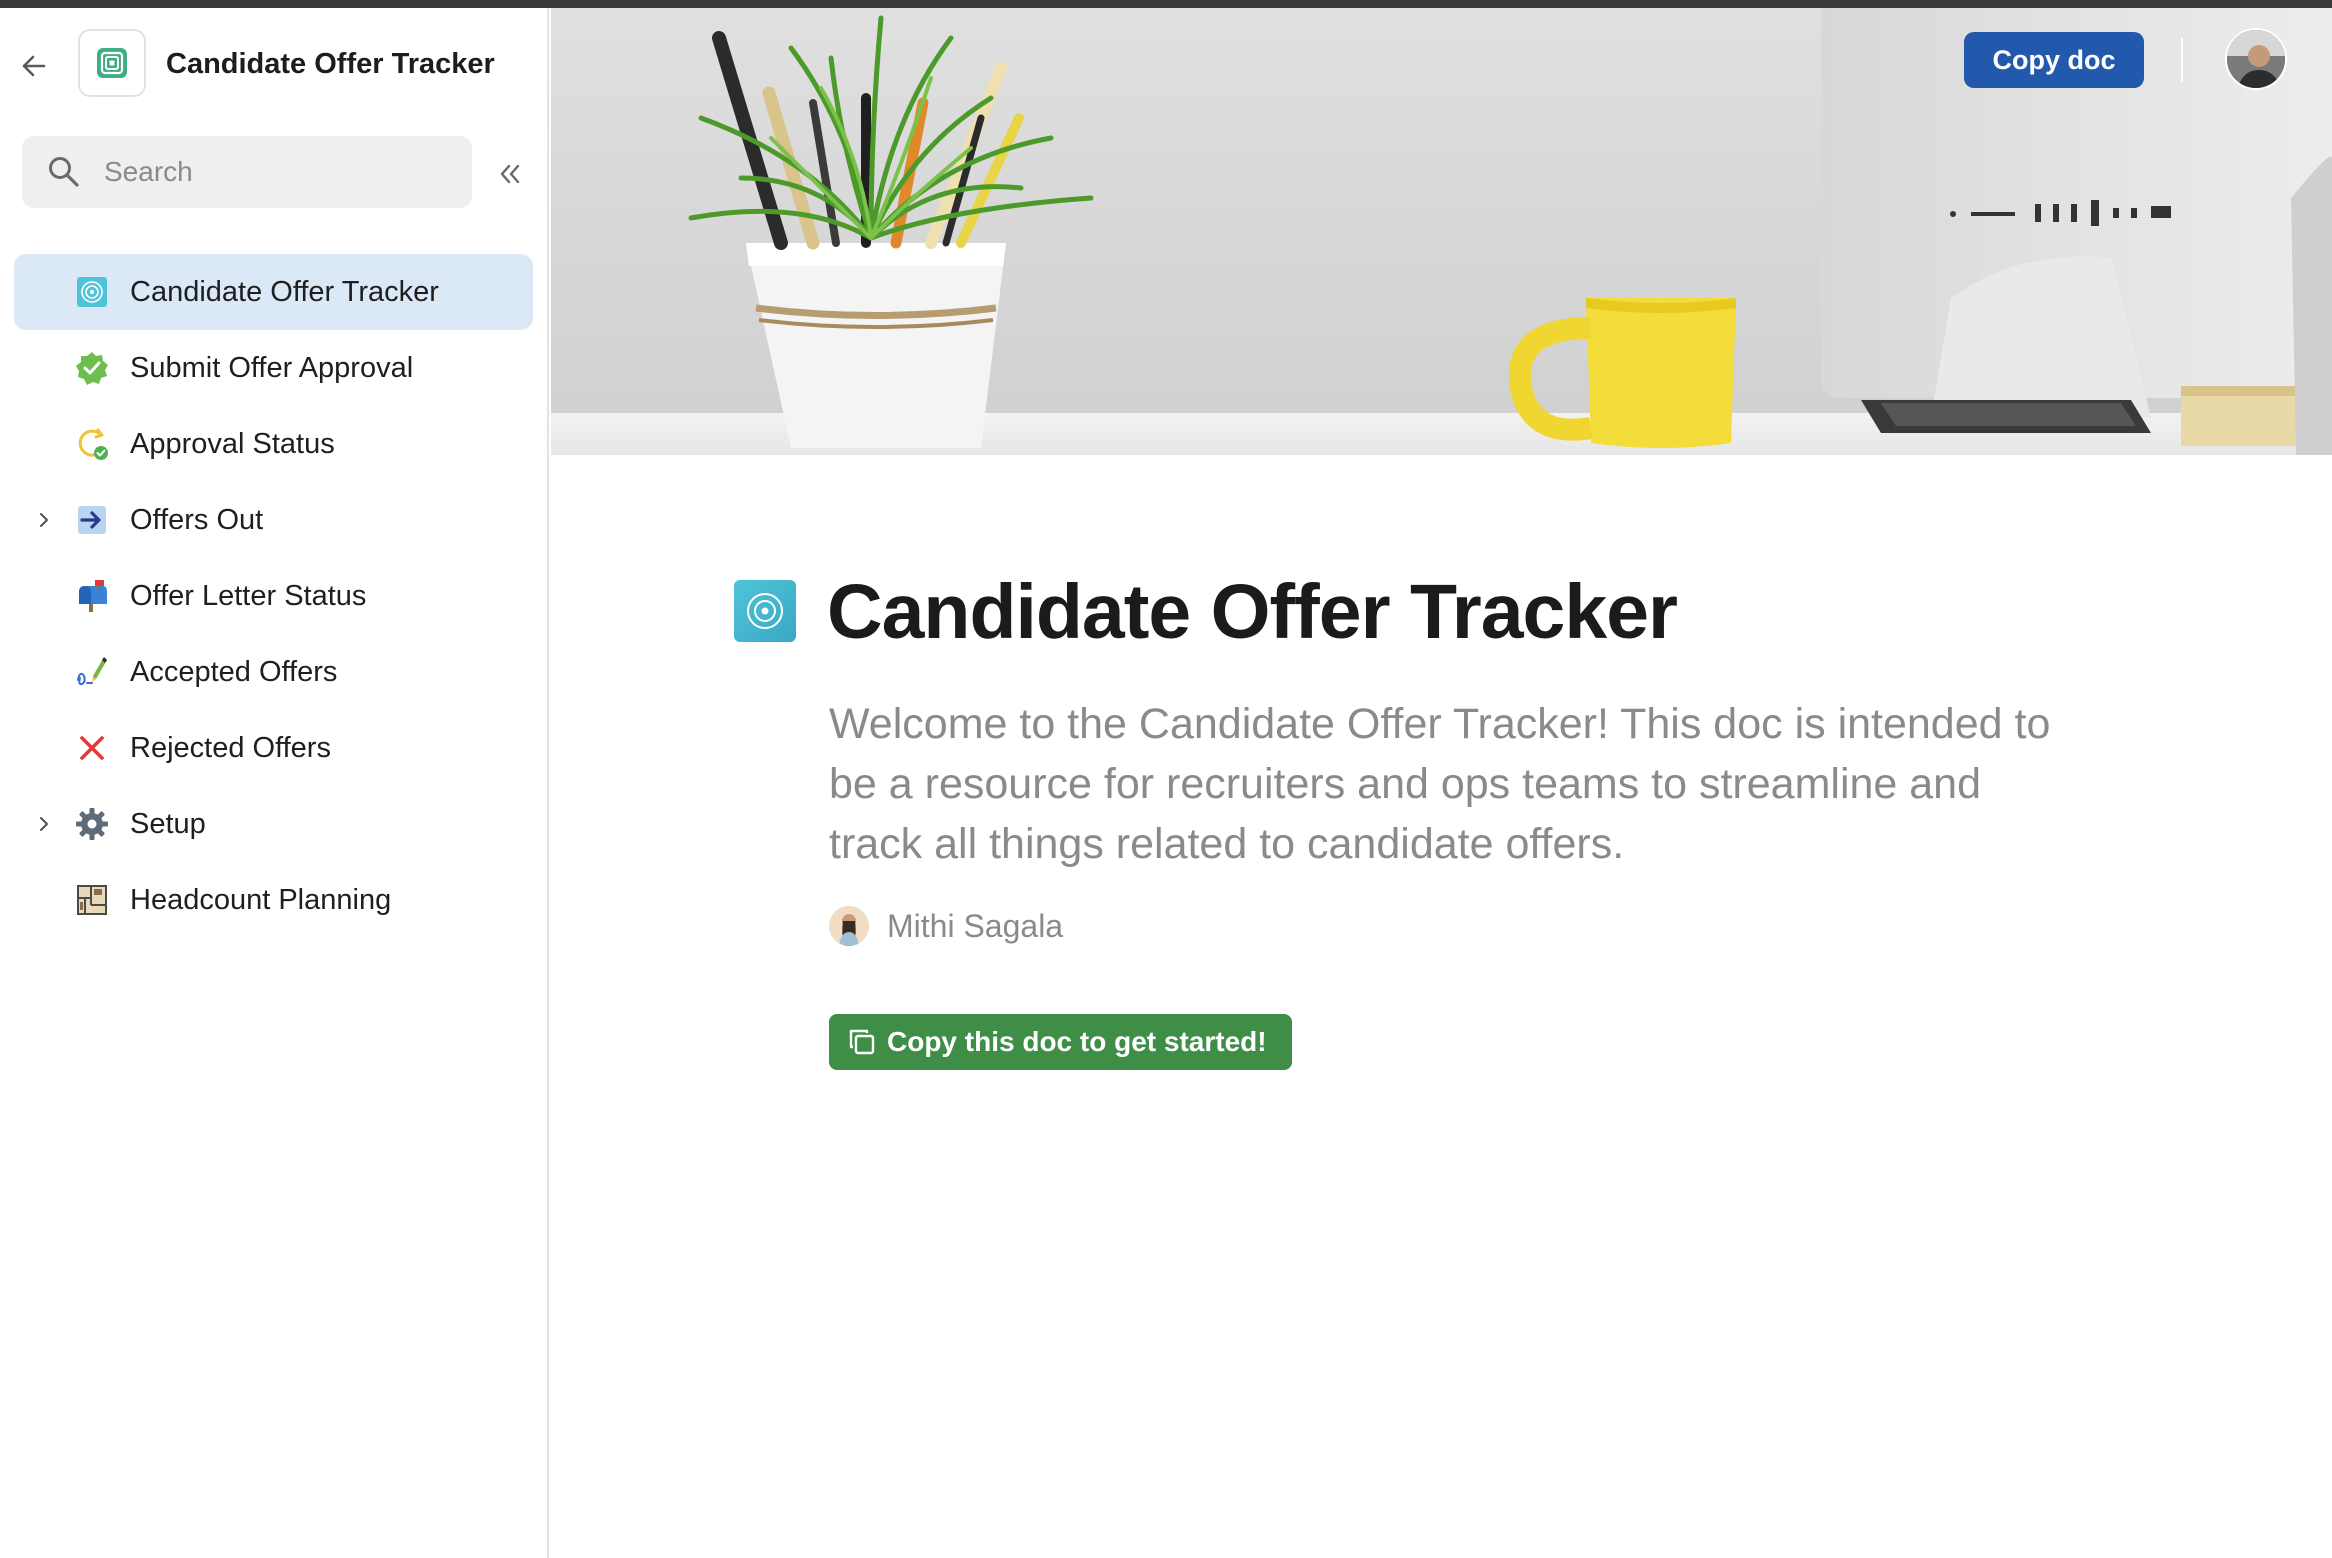  Describe the element at coordinates (272, 172) in the screenshot. I see `search-input` at that location.